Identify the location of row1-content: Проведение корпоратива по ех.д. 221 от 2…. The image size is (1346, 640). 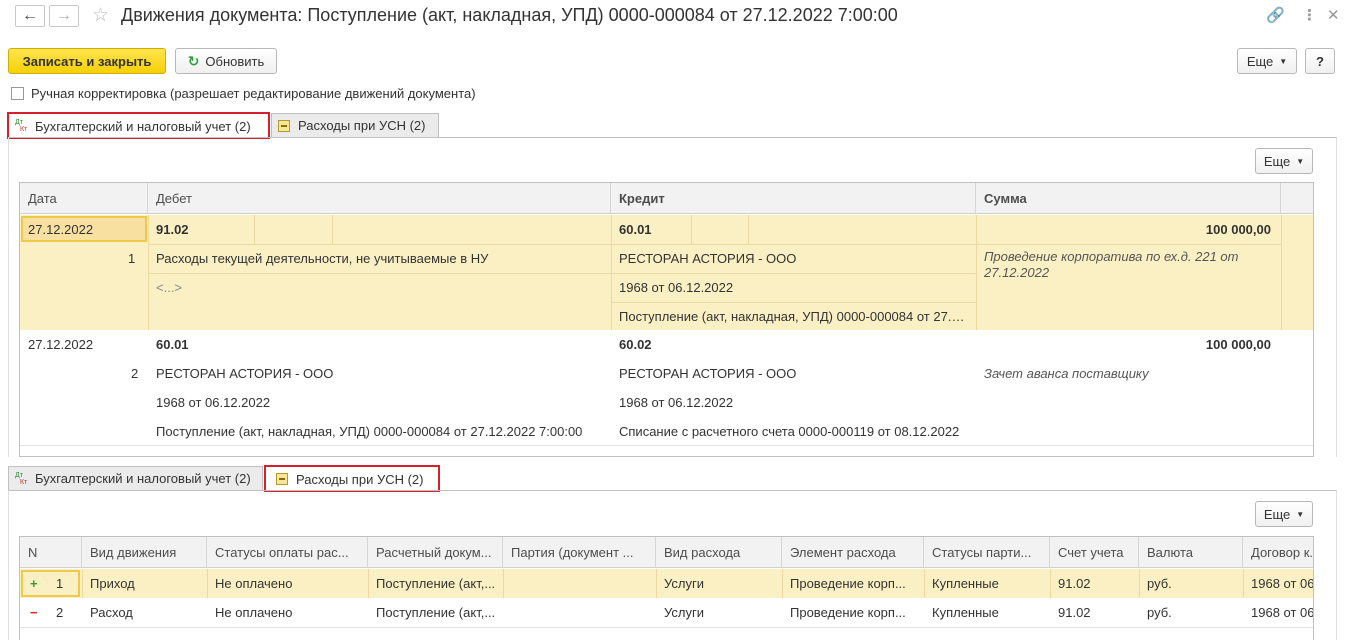
(1111, 264).